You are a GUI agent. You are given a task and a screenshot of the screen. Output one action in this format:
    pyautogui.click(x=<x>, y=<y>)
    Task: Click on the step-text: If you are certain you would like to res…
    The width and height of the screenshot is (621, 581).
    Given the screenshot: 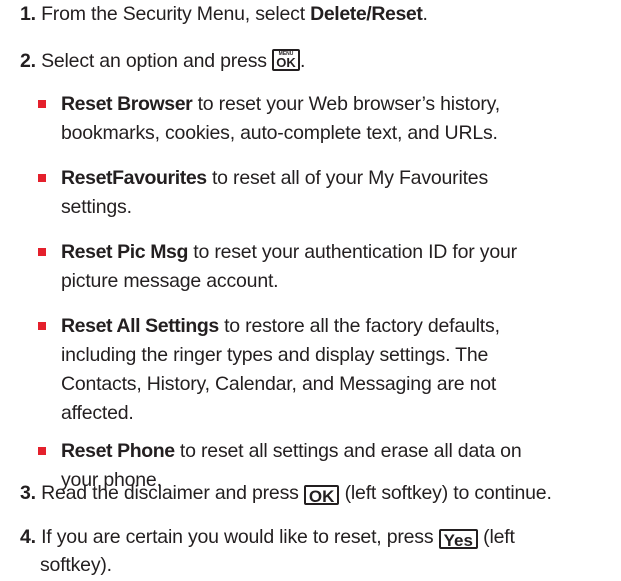 What is the action you would take?
    pyautogui.click(x=240, y=537)
    